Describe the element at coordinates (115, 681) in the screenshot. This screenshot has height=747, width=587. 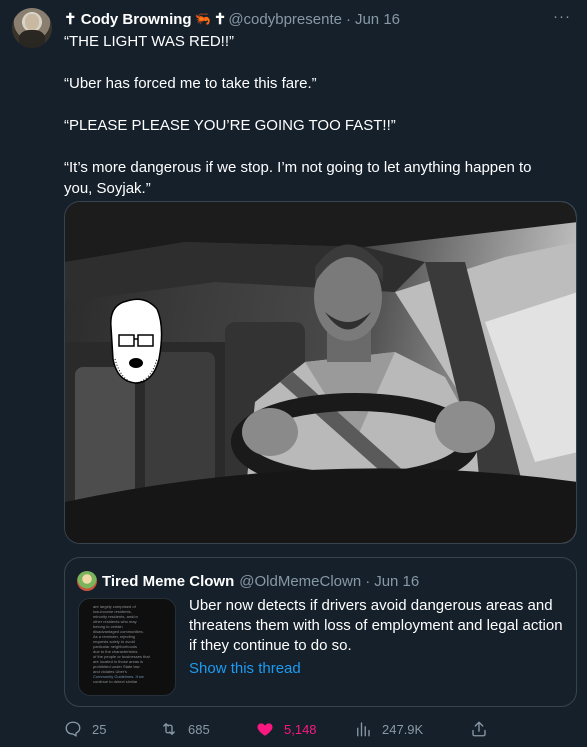
I see `thumbnail-text-line: continue to detect similar` at that location.